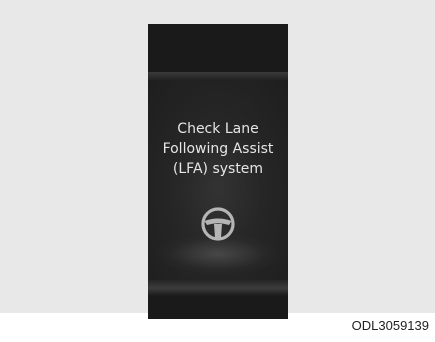 The height and width of the screenshot is (342, 435). I want to click on figure-code: ODL3059139, so click(390, 325).